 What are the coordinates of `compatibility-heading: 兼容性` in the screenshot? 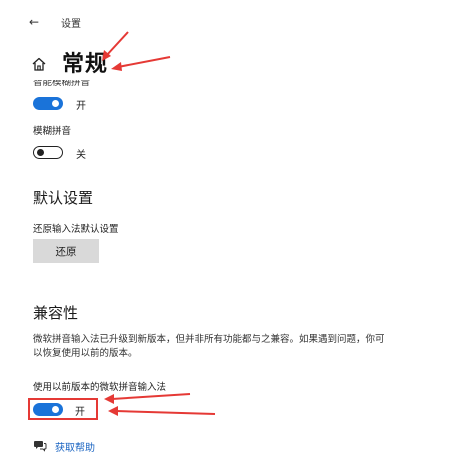 It's located at (56, 313).